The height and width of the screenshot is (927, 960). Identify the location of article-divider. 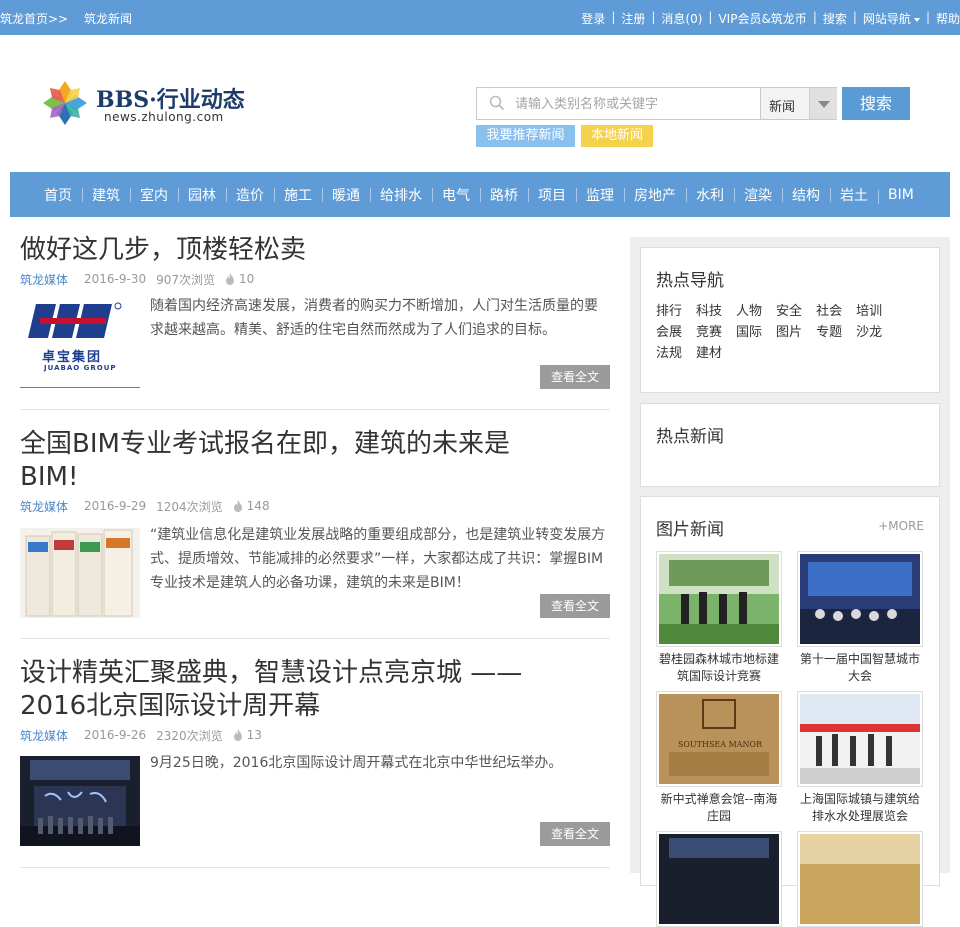
(315, 638).